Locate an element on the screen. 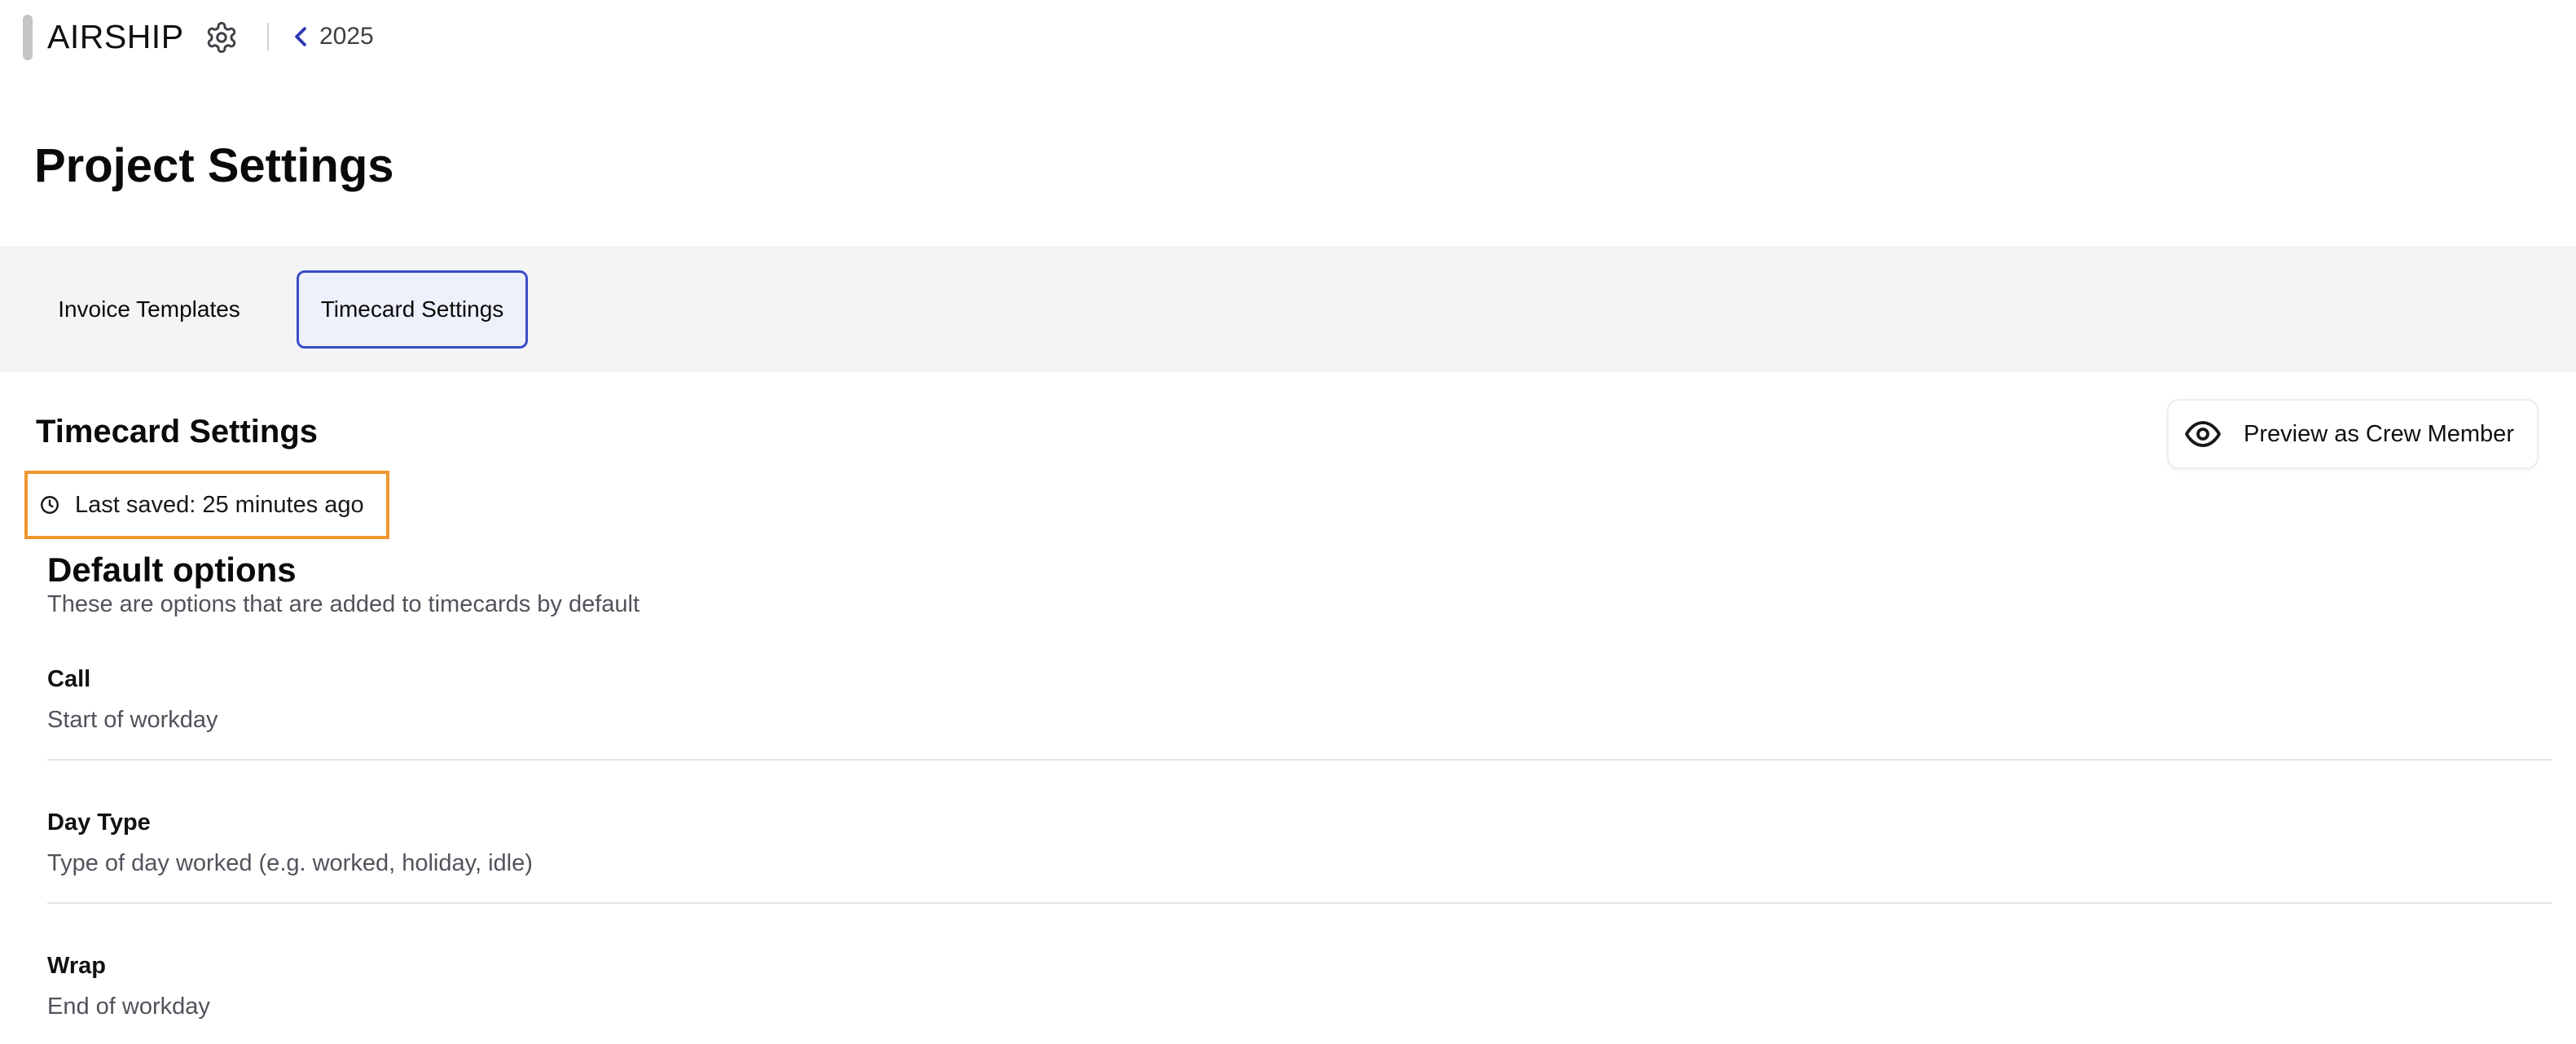 This screenshot has width=2576, height=1044. sidebar-handle is located at coordinates (28, 37).